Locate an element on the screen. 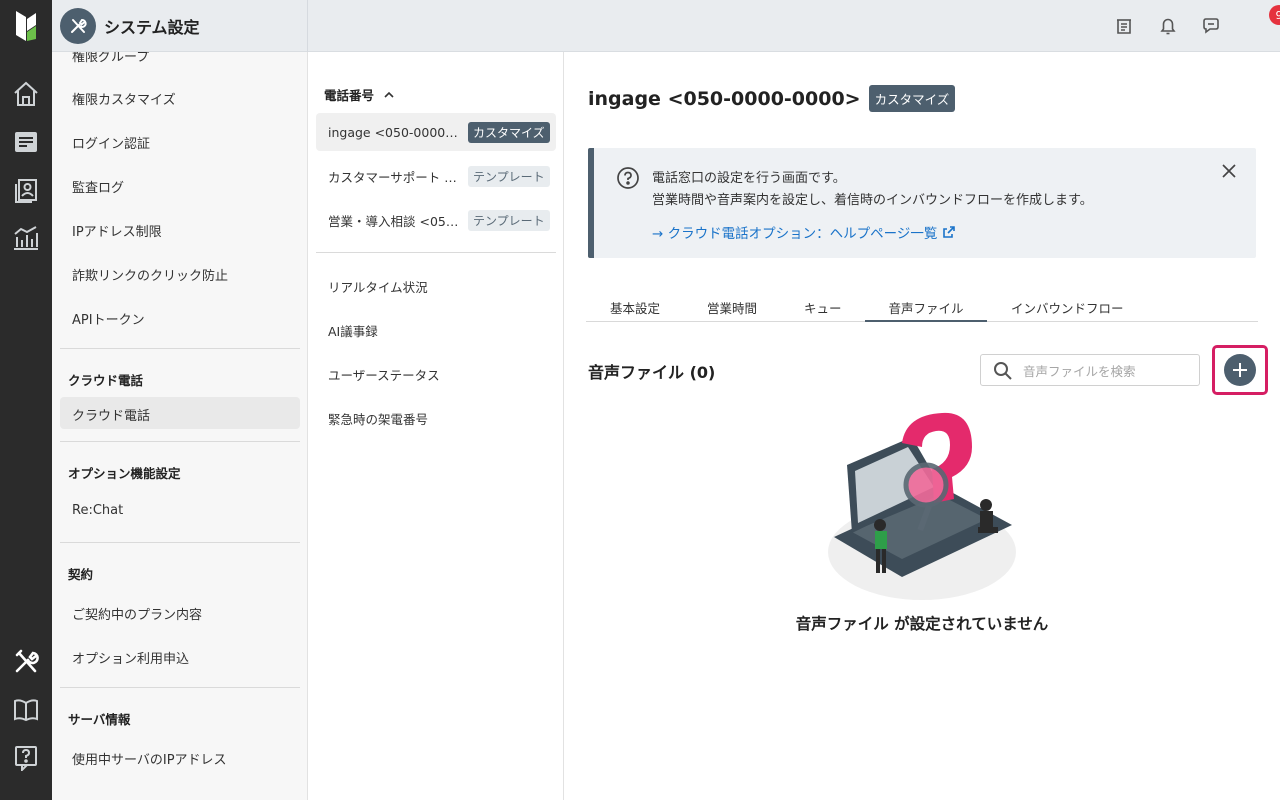 The width and height of the screenshot is (1280, 800). sidebar-item-phishing-protection: 詐欺リンクのクリック防止 is located at coordinates (150, 274).